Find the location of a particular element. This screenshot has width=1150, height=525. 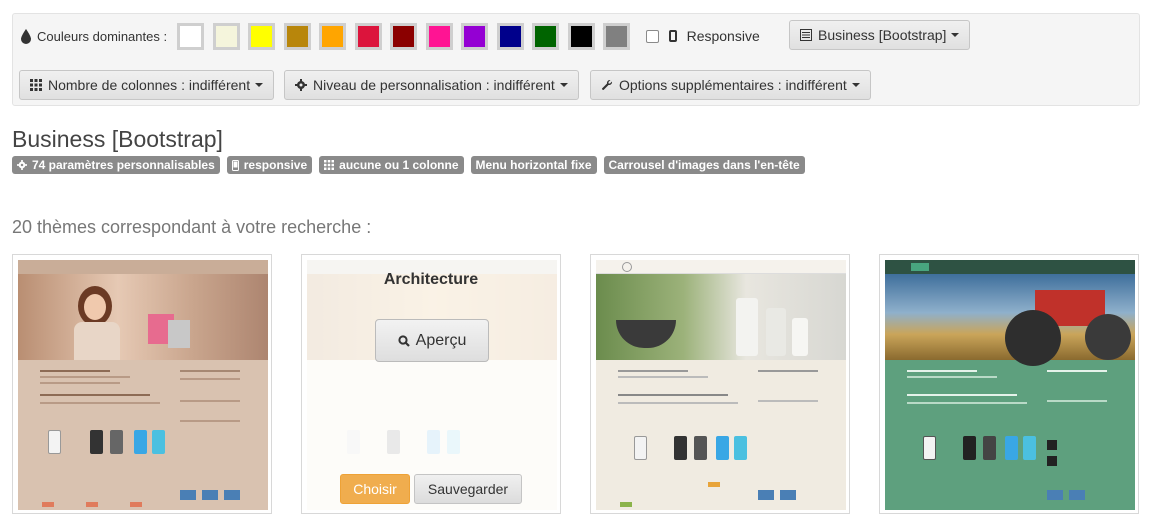

theme-card-hovered: Architecture Aperçu Choisir Sauvegarder is located at coordinates (431, 384).